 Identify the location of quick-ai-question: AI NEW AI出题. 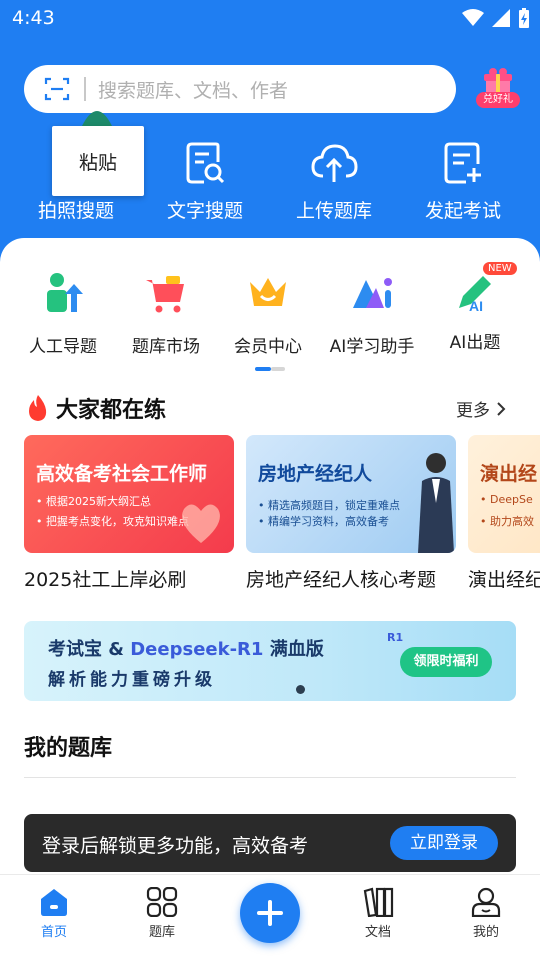
(475, 307).